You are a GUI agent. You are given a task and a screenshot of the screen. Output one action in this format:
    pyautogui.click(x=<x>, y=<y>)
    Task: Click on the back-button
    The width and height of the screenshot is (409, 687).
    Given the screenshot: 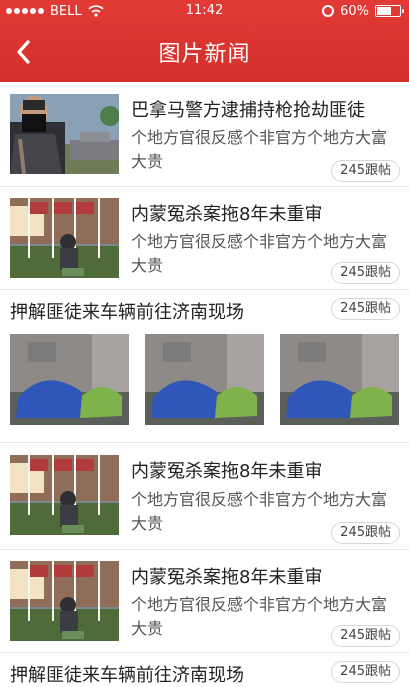 What is the action you would take?
    pyautogui.click(x=24, y=52)
    